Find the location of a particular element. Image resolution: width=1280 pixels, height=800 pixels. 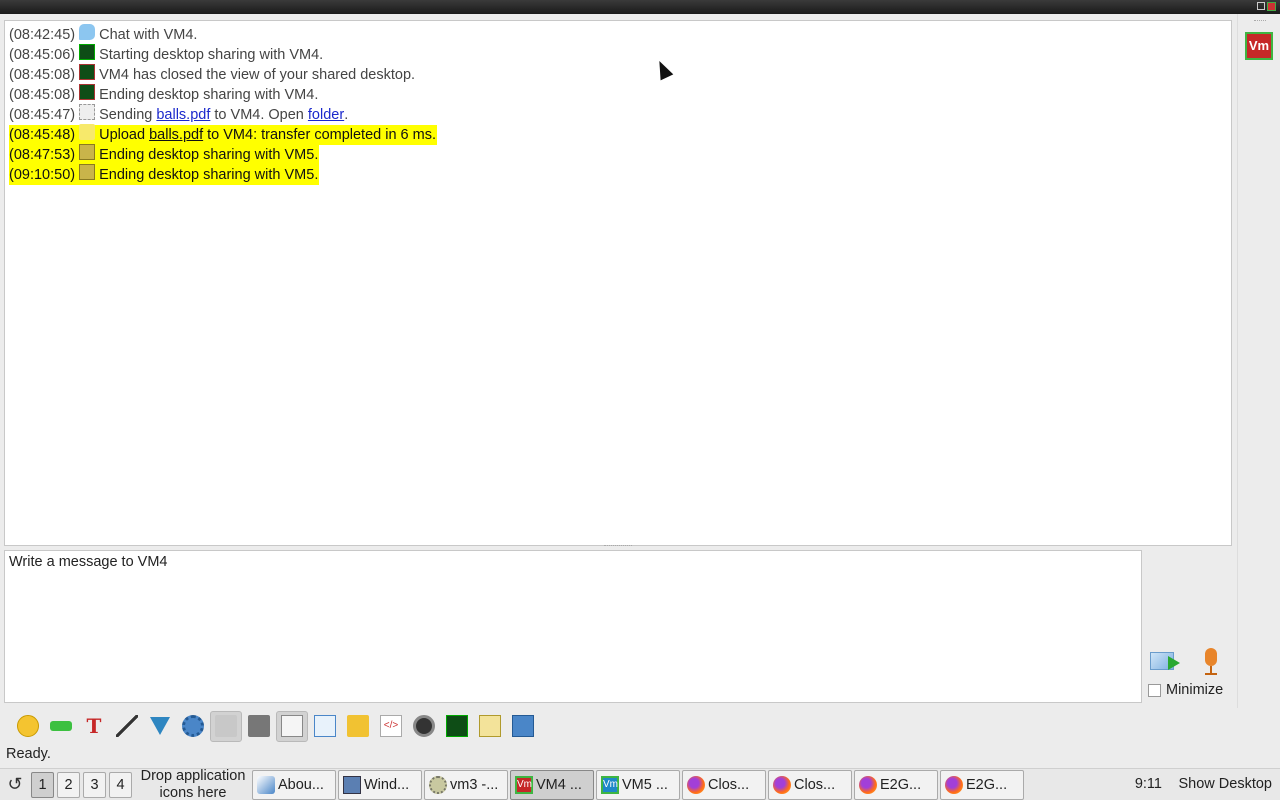

send-file-button is located at coordinates (358, 726).